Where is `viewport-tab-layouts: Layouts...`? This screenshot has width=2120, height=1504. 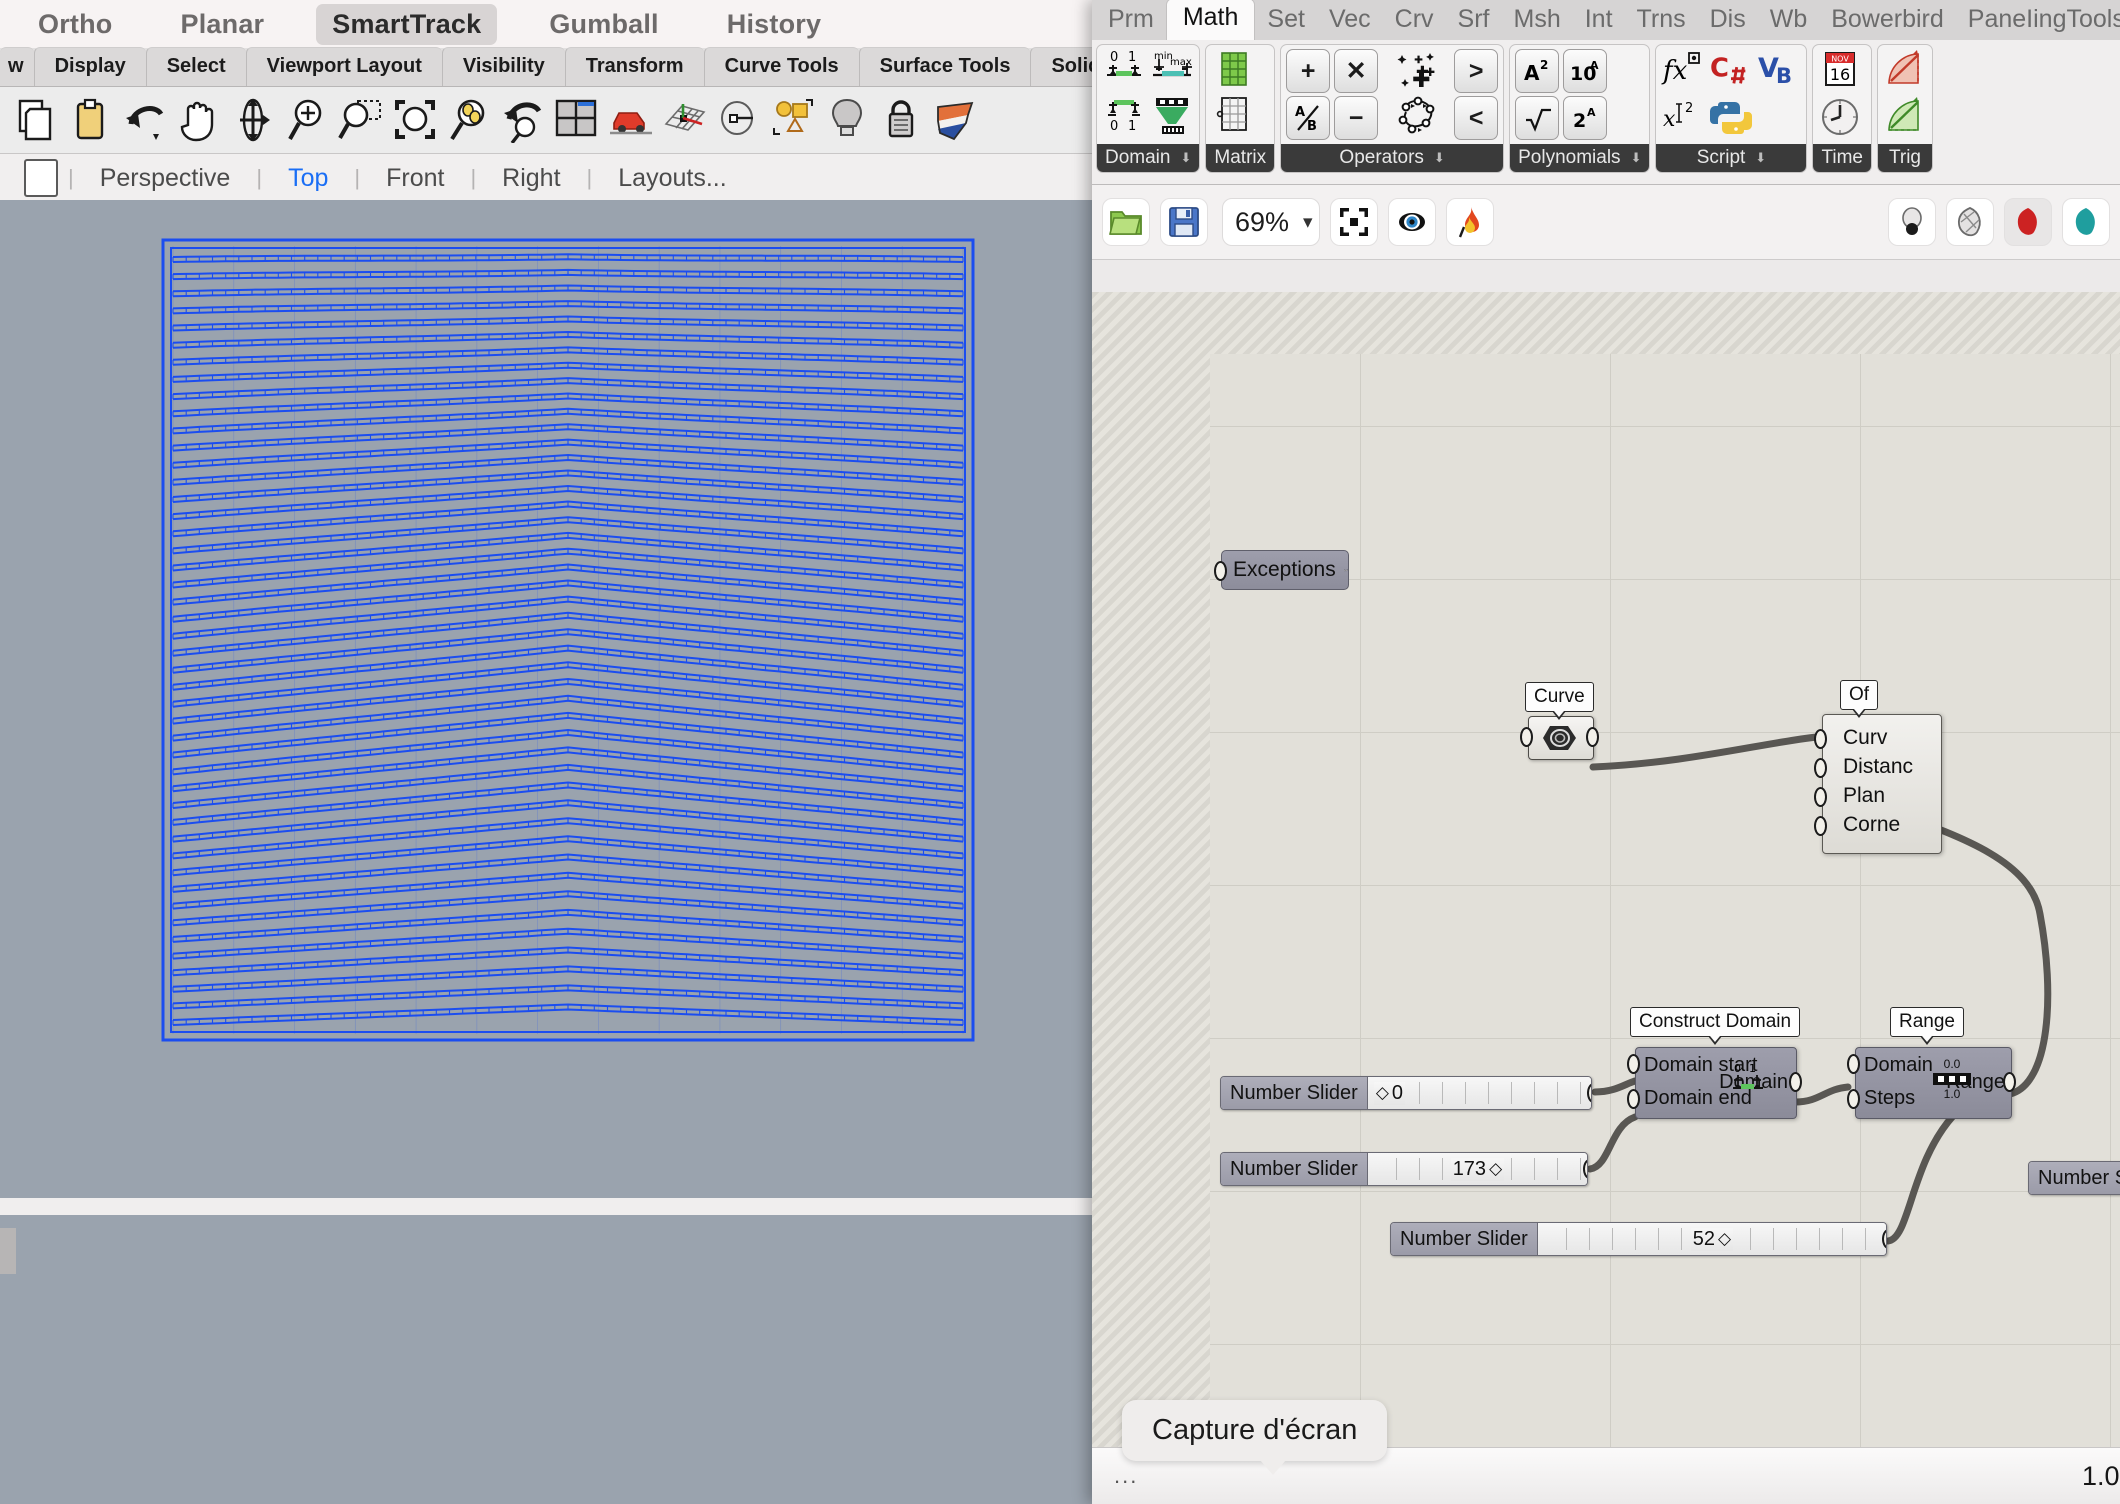 viewport-tab-layouts: Layouts... is located at coordinates (672, 178).